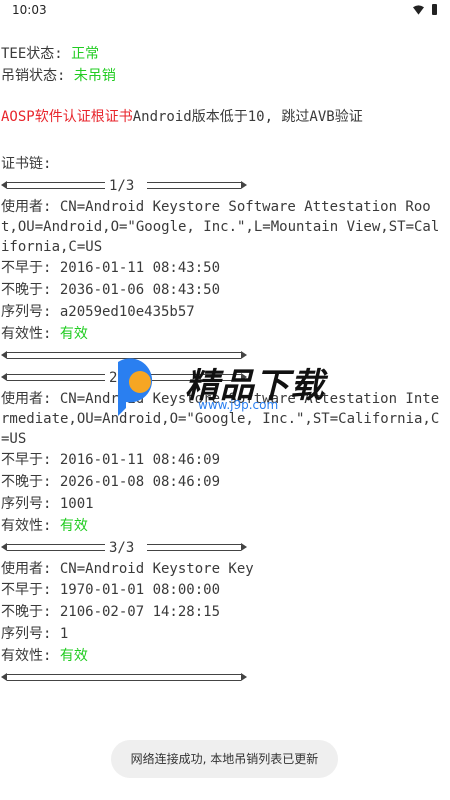 This screenshot has width=450, height=800. Describe the element at coordinates (29, 10) in the screenshot. I see `status-time: 10:03` at that location.